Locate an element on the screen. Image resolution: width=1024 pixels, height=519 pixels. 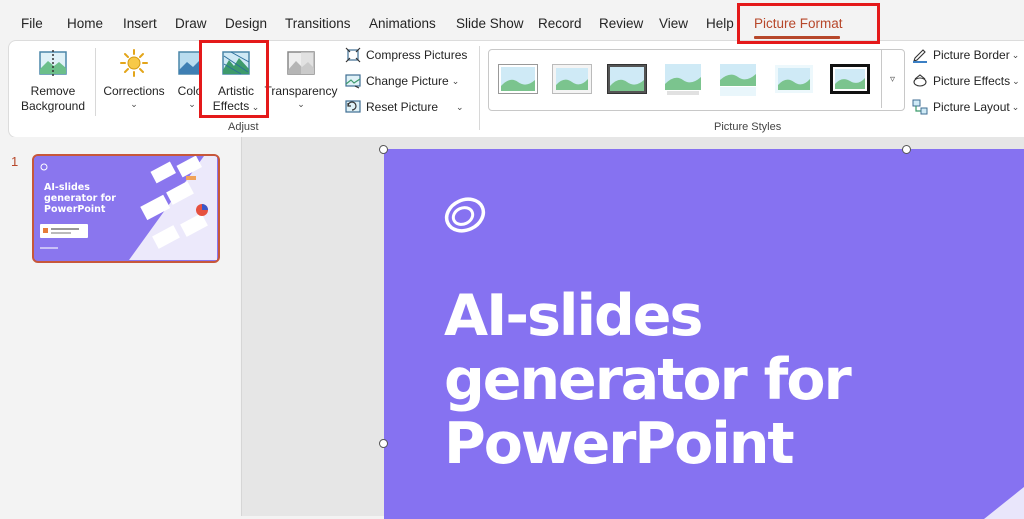
color-label: Color is located at coordinates (188, 91).